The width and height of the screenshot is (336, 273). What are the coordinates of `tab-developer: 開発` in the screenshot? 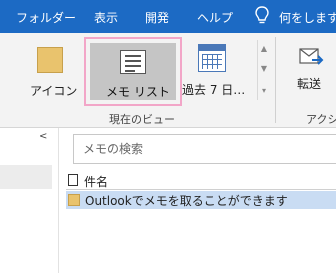 It's located at (157, 17).